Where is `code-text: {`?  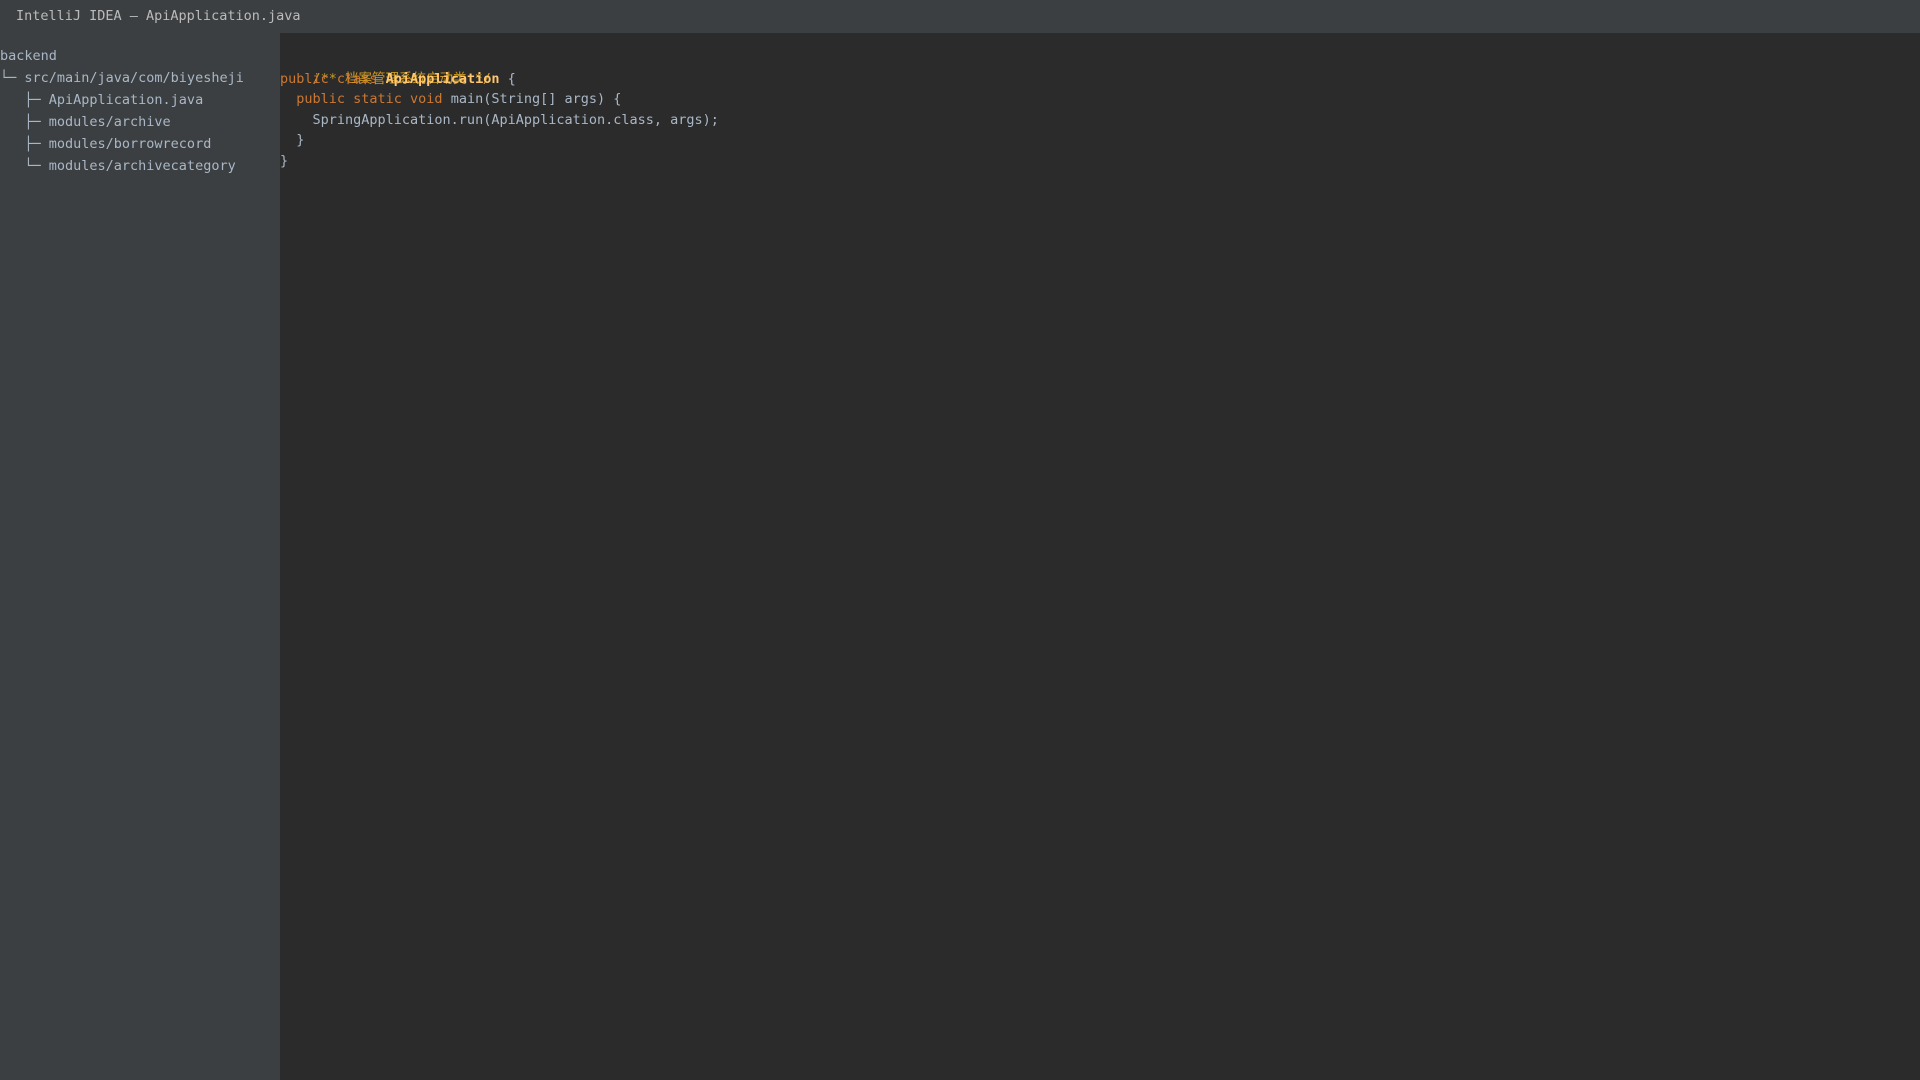 code-text: { is located at coordinates (507, 78).